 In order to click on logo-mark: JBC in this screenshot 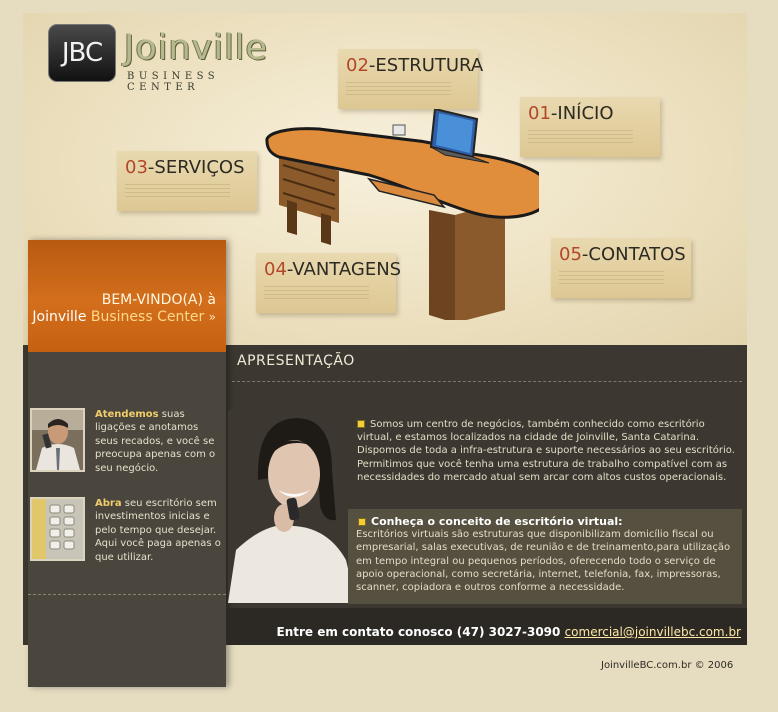, I will do `click(82, 53)`.